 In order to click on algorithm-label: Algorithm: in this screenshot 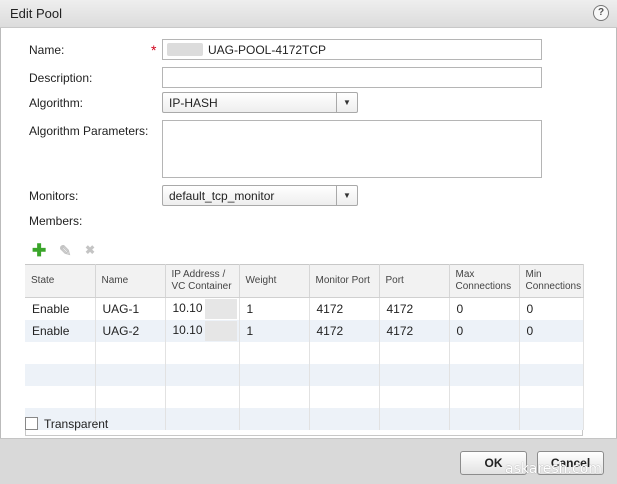, I will do `click(56, 103)`.